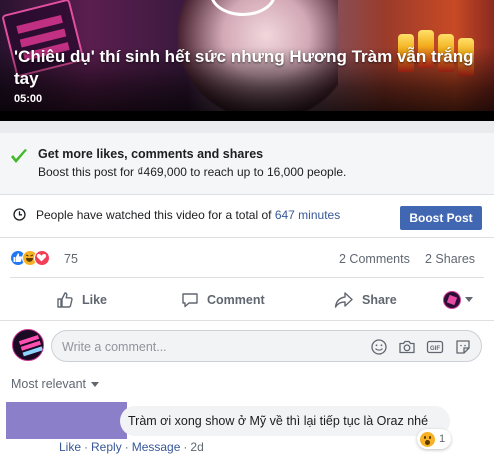 The width and height of the screenshot is (494, 455). Describe the element at coordinates (442, 439) in the screenshot. I see `comment-reaction-count: 1` at that location.